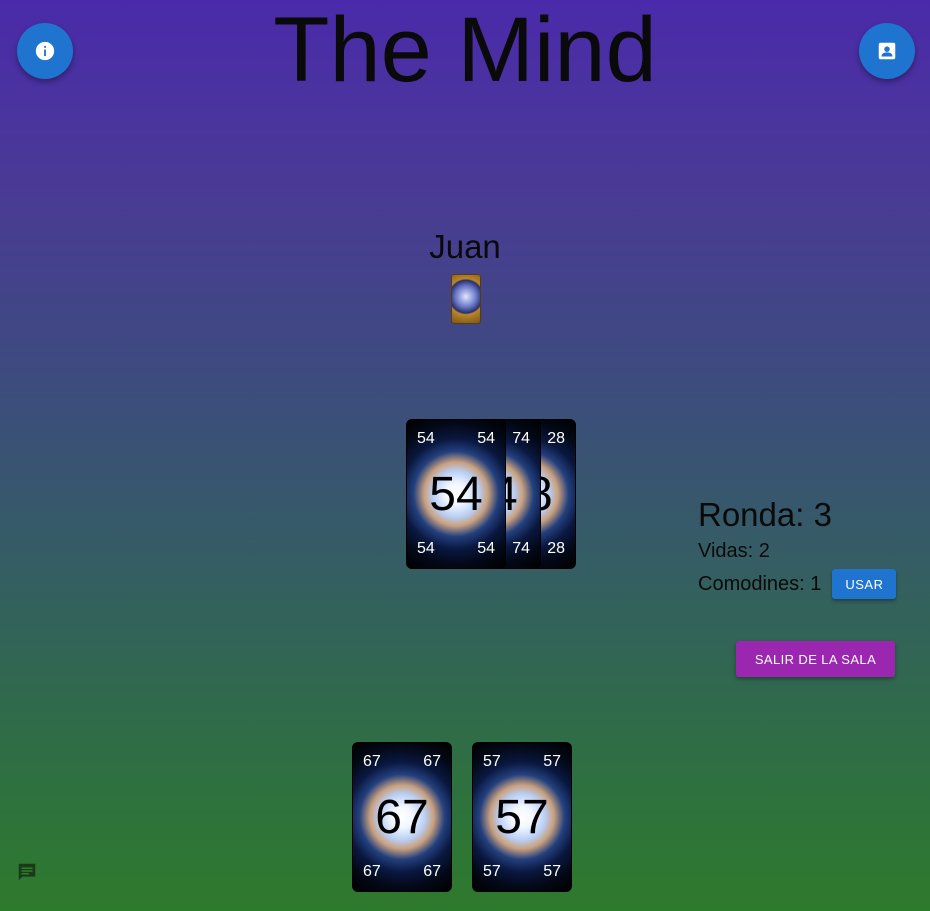 This screenshot has width=930, height=911. I want to click on use-joker-button: USAR, so click(864, 584).